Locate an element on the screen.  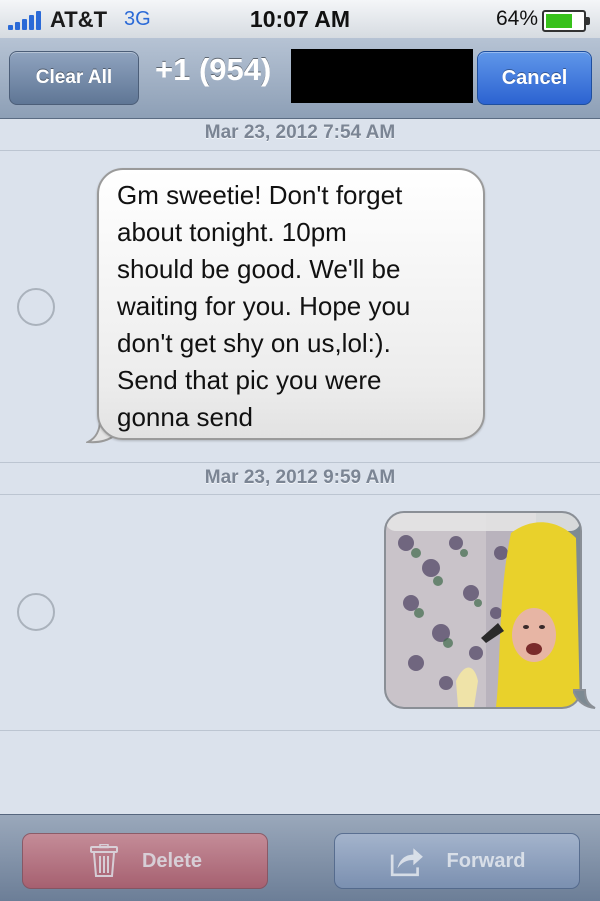
trash-icon is located at coordinates (103, 860).